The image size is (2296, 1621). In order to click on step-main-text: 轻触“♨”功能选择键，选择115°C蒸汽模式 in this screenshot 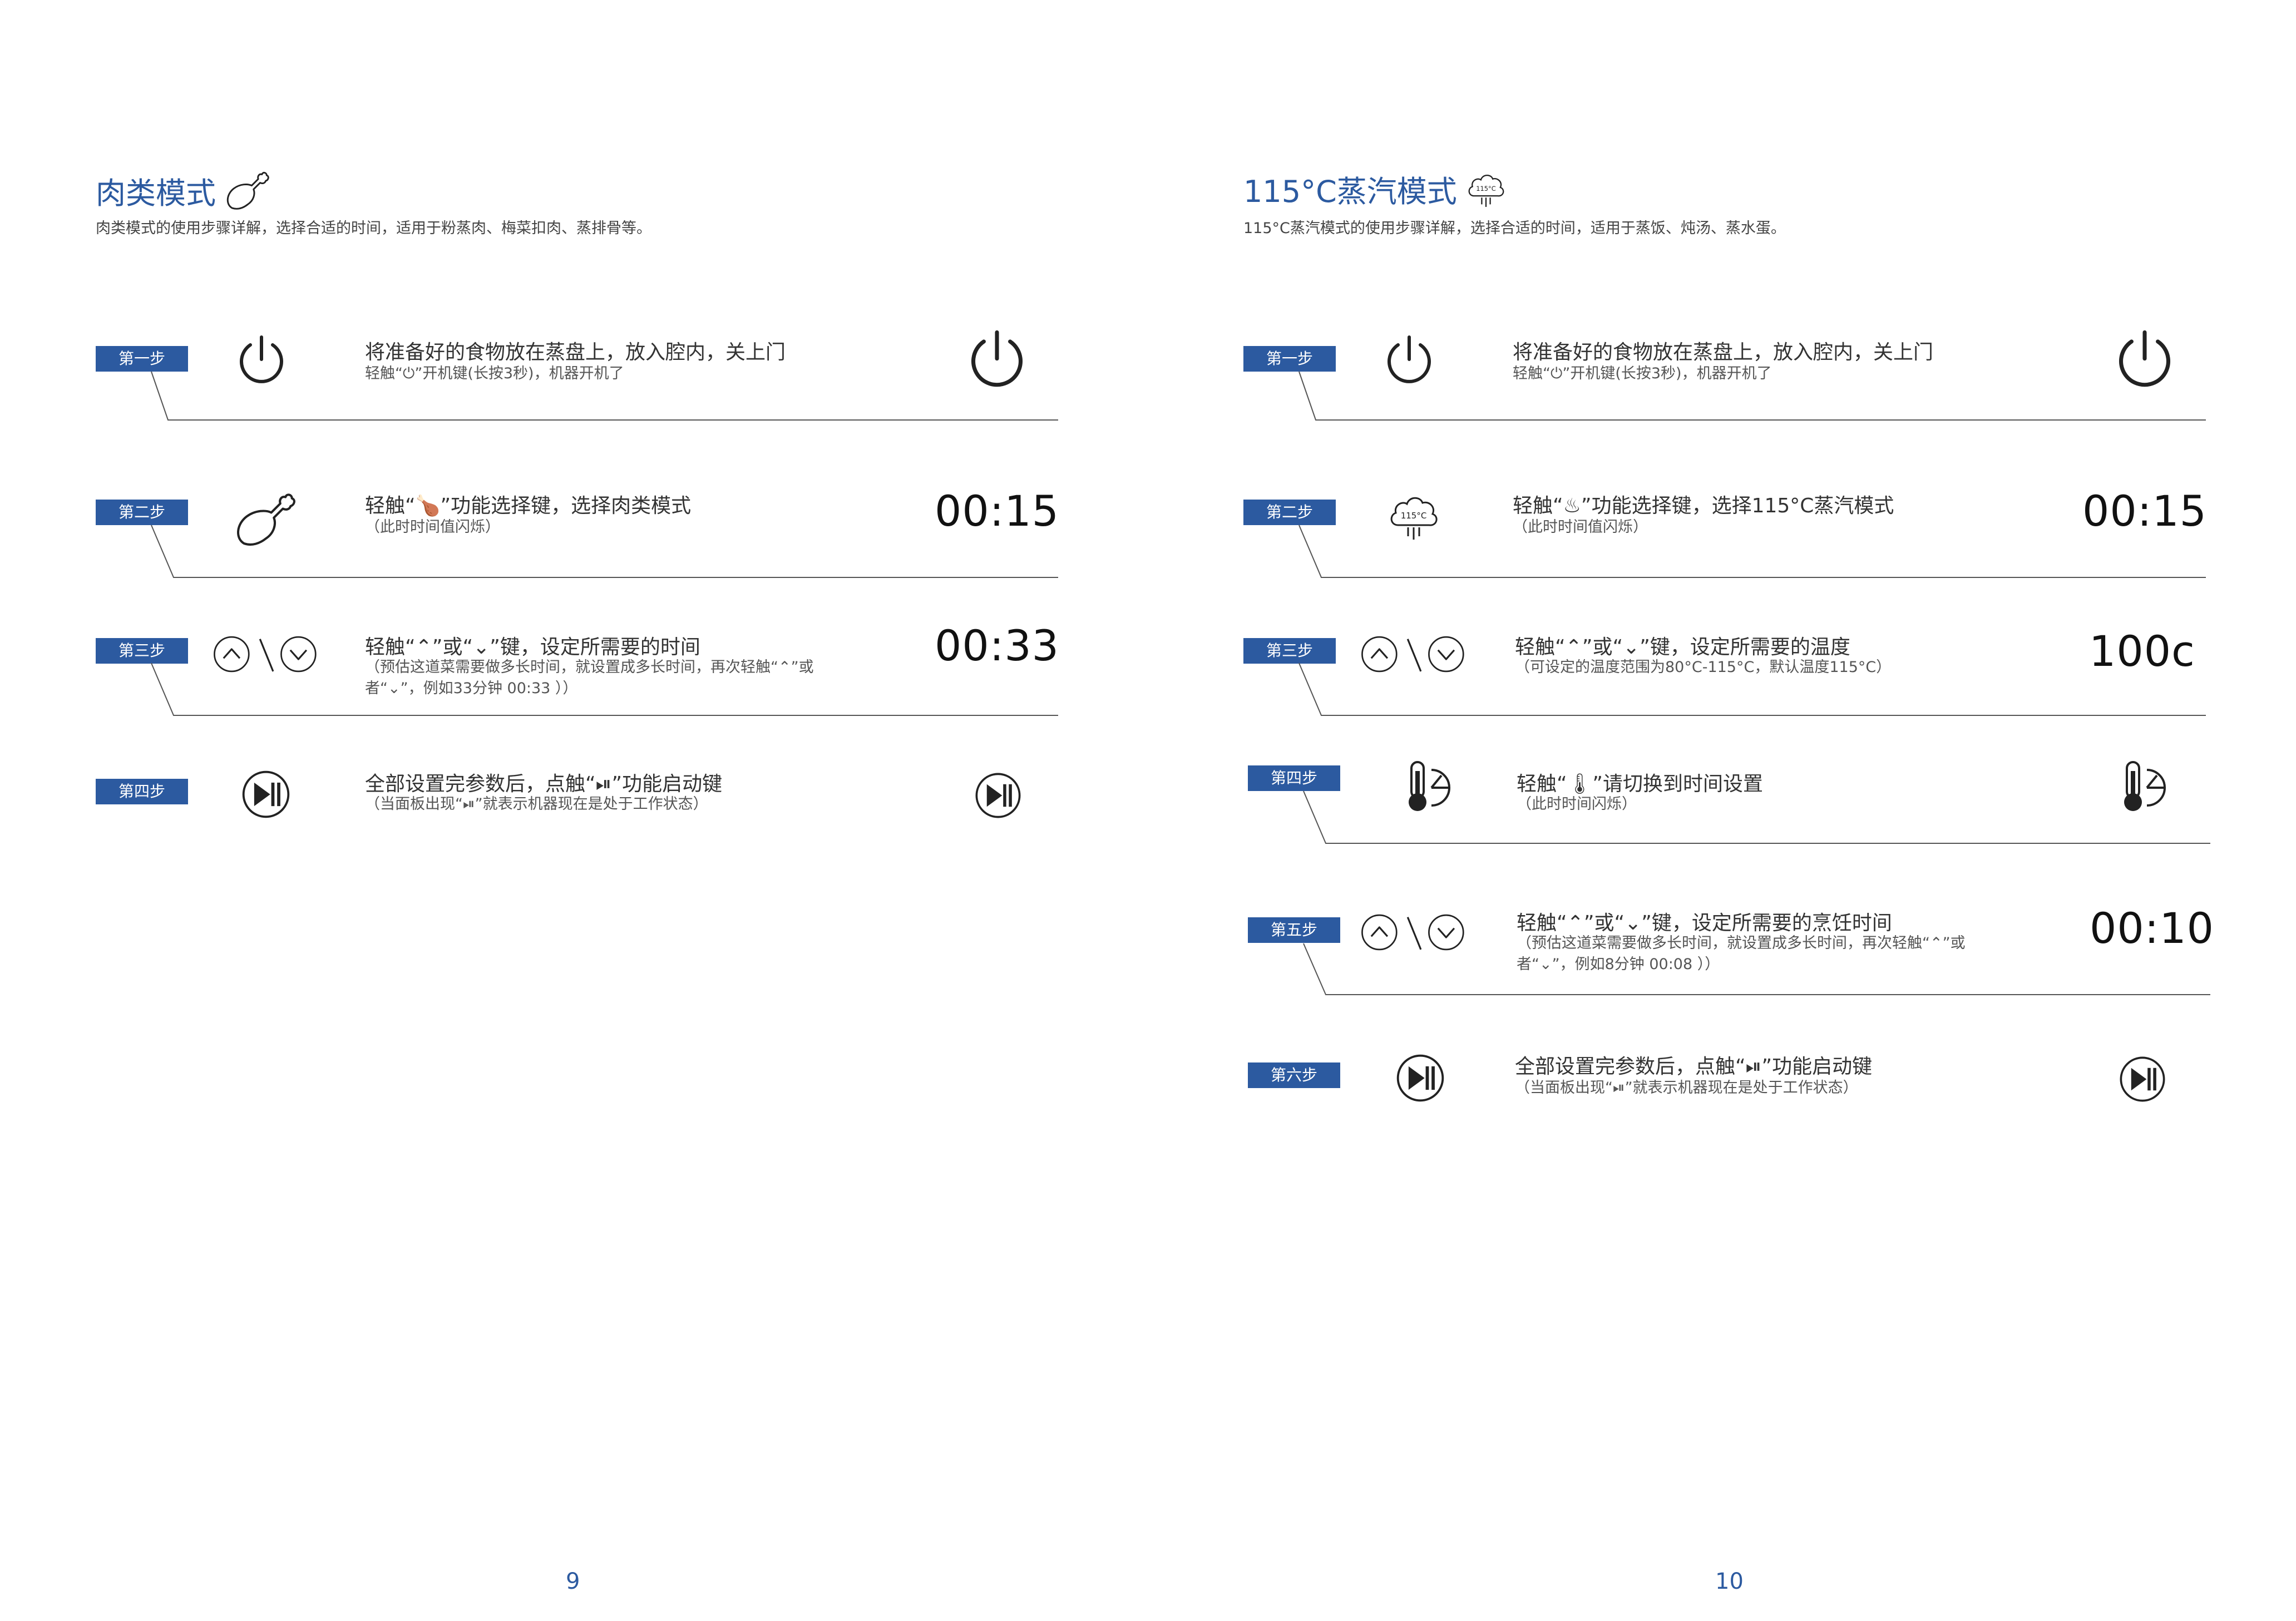, I will do `click(1703, 506)`.